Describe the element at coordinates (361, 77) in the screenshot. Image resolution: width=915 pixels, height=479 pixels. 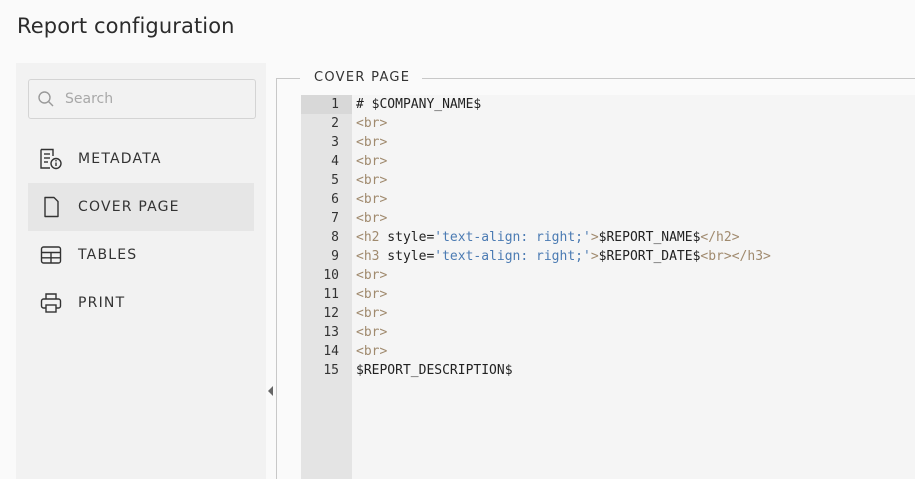
I see `section-title: COVER PAGE` at that location.